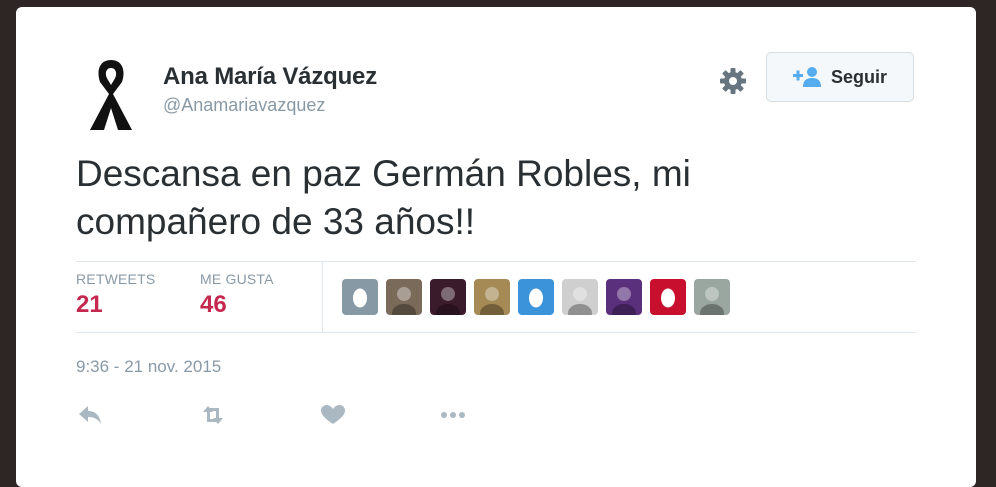  Describe the element at coordinates (111, 95) in the screenshot. I see `black-ribbon-icon` at that location.